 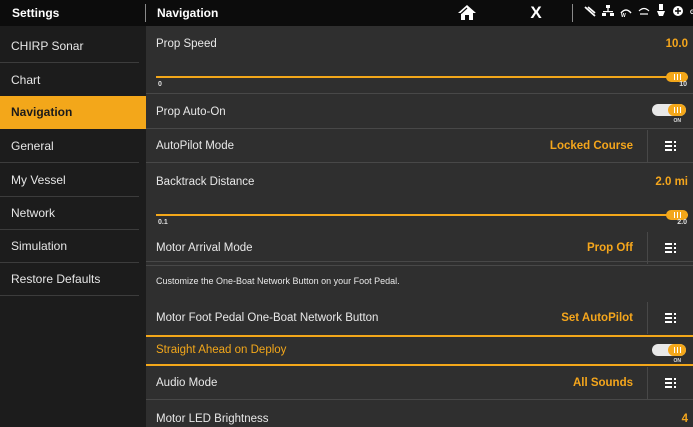 What do you see at coordinates (597, 318) in the screenshot?
I see `foot-pedal-button-value: Set AutoPilot` at bounding box center [597, 318].